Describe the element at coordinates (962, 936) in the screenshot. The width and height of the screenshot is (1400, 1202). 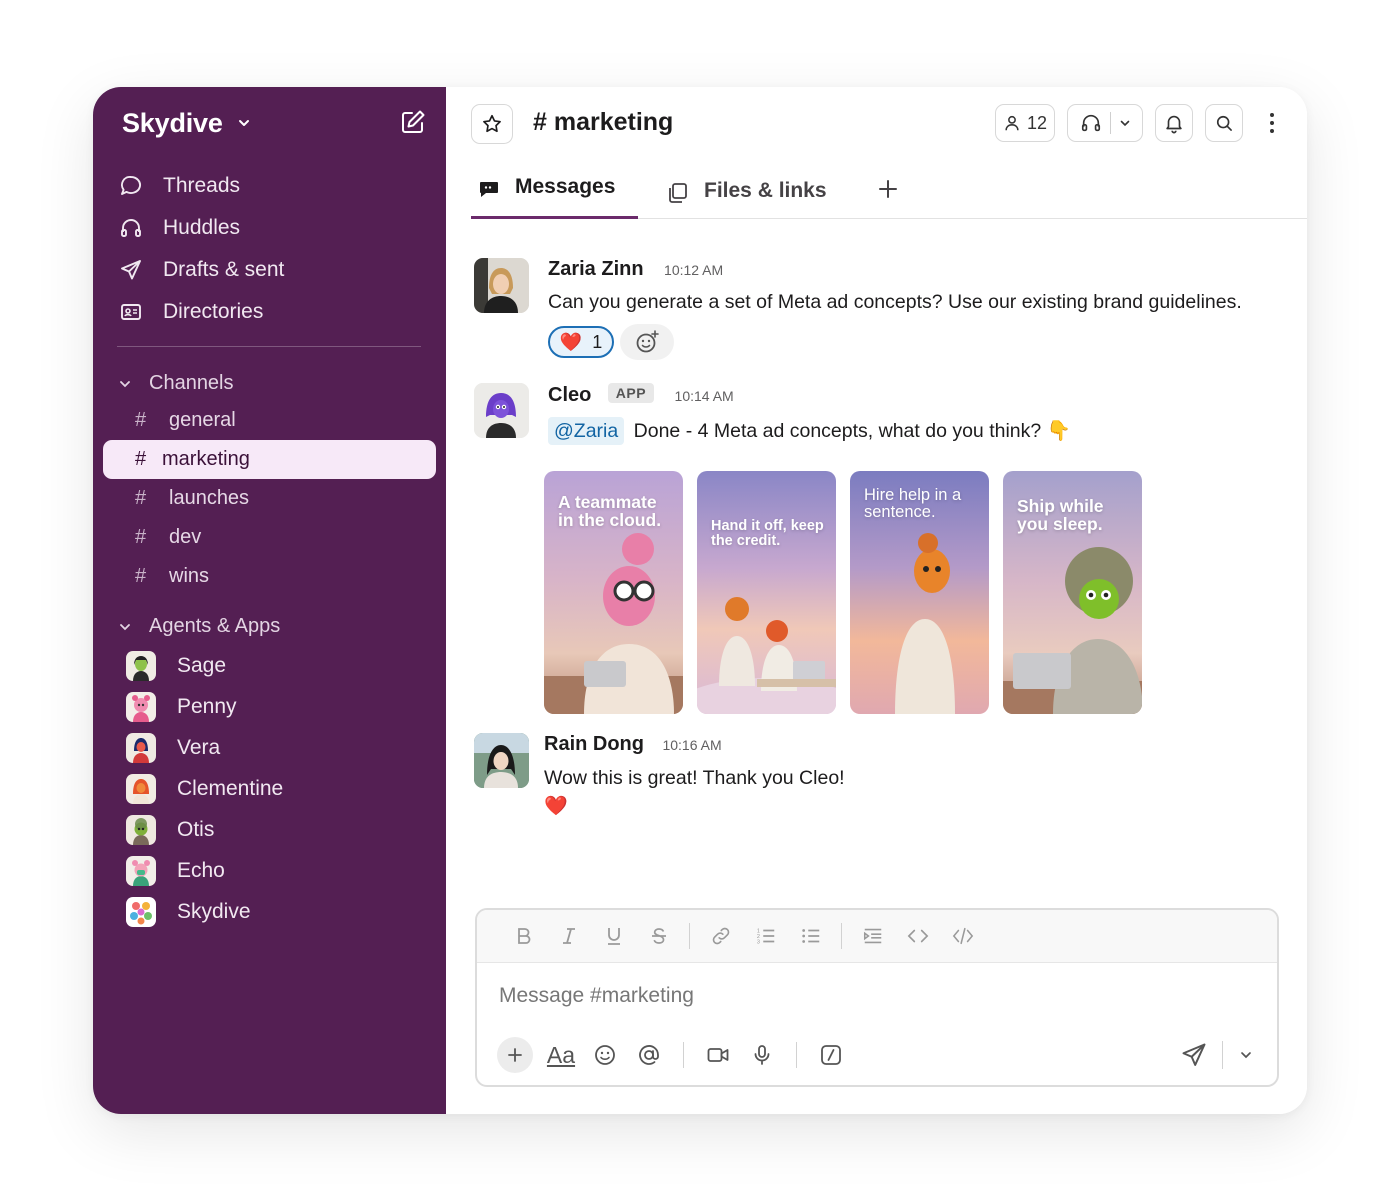
I see `code-block-button` at that location.